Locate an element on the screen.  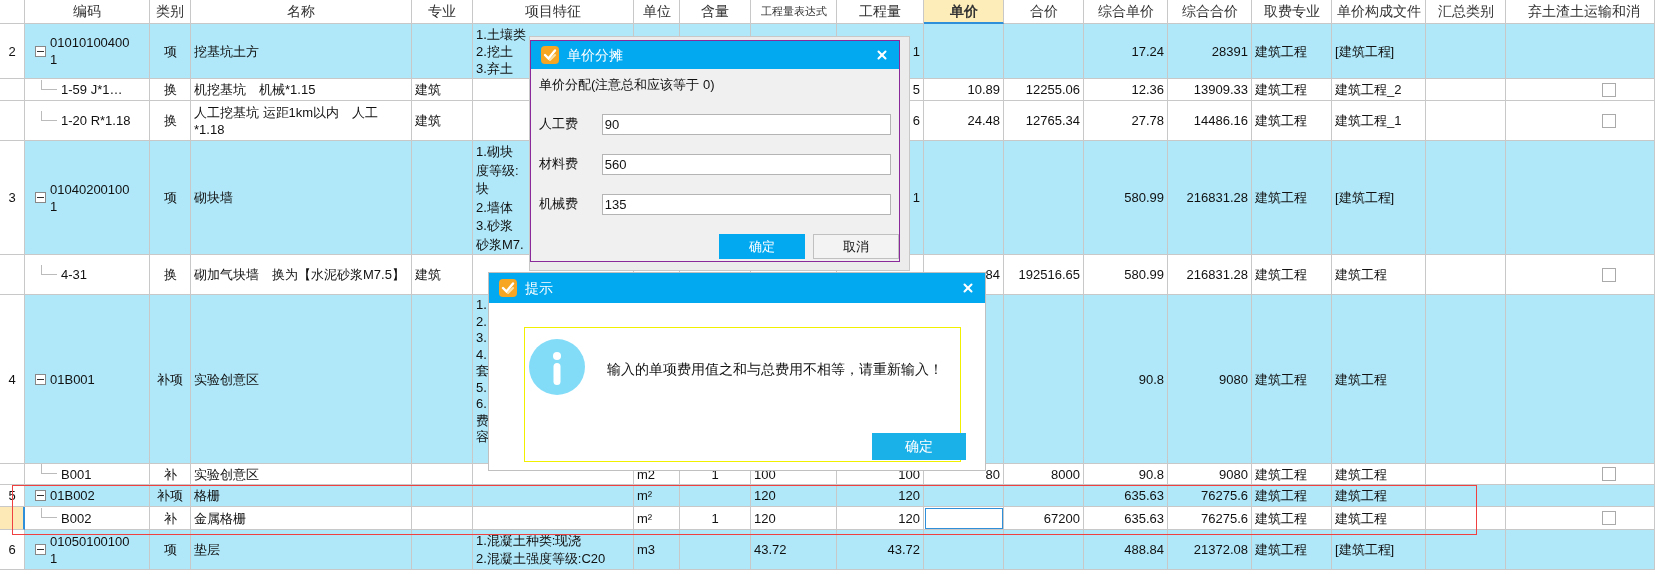
column-header: 综合单价 is located at coordinates (1126, 12).